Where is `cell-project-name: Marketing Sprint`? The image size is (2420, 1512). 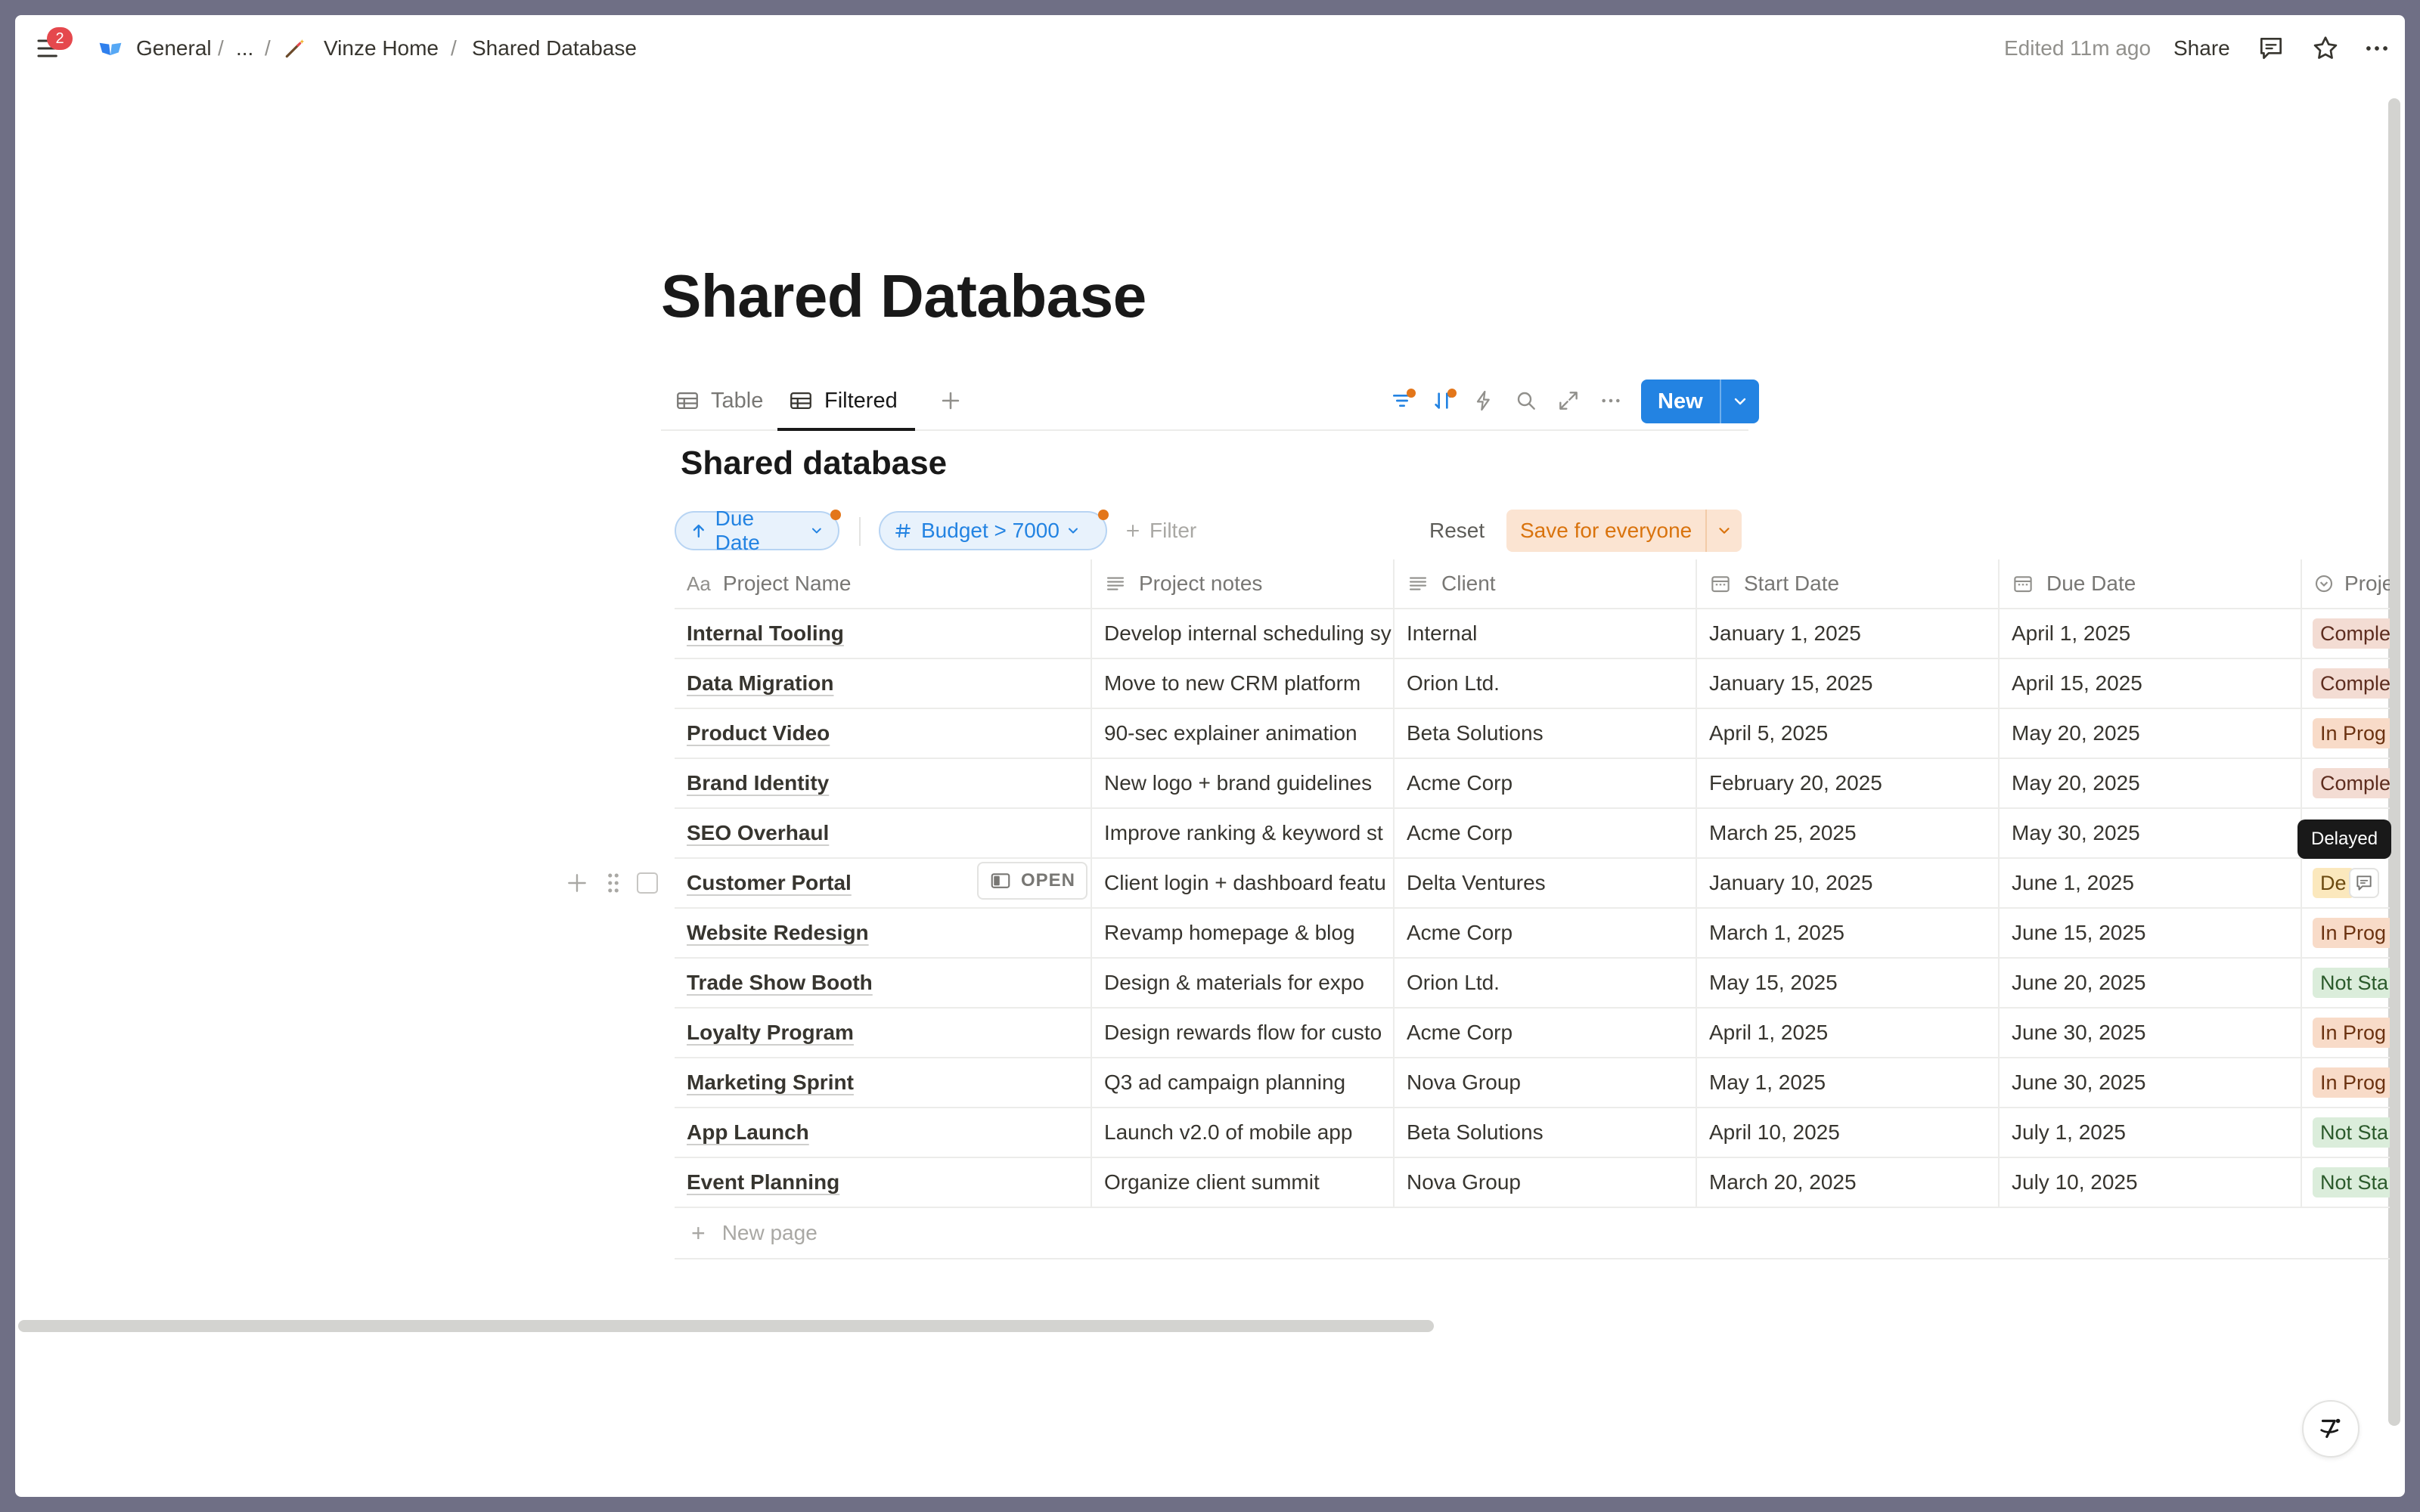
cell-project-name: Marketing Sprint is located at coordinates (883, 1082).